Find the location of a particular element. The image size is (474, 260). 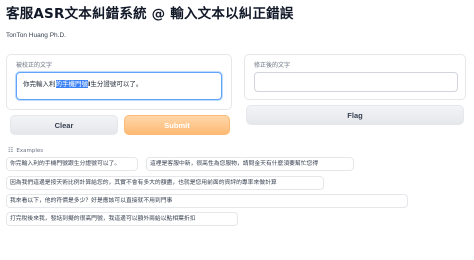

output-label: 修正後的文字 is located at coordinates (272, 65).